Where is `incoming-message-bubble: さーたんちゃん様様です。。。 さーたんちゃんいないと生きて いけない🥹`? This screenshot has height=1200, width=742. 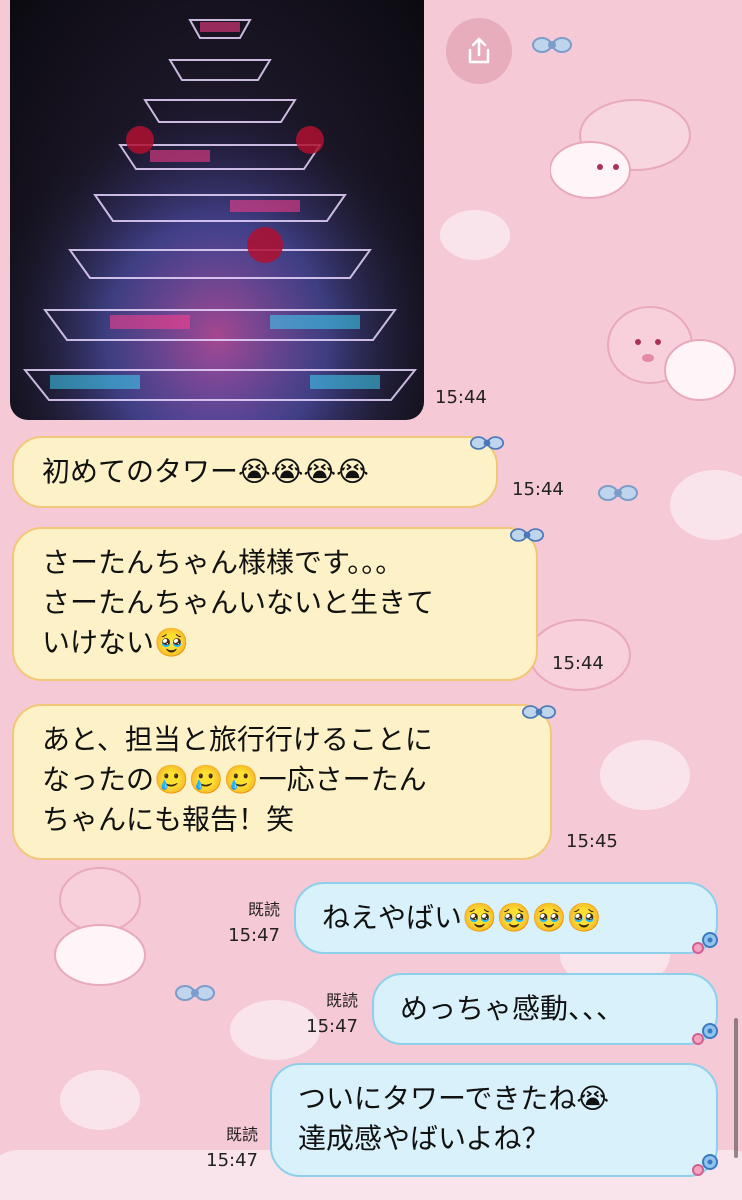
incoming-message-bubble: さーたんちゃん様様です。。。 さーたんちゃんいないと生きて いけない🥹 is located at coordinates (275, 604).